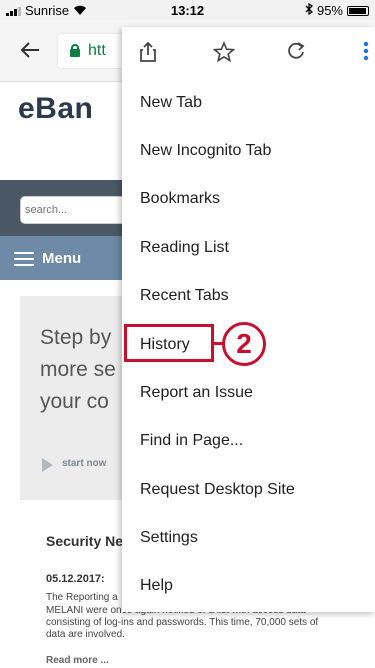 This screenshot has width=375, height=668. What do you see at coordinates (82, 597) in the screenshot?
I see `news-body-fragment: The Reporting a` at bounding box center [82, 597].